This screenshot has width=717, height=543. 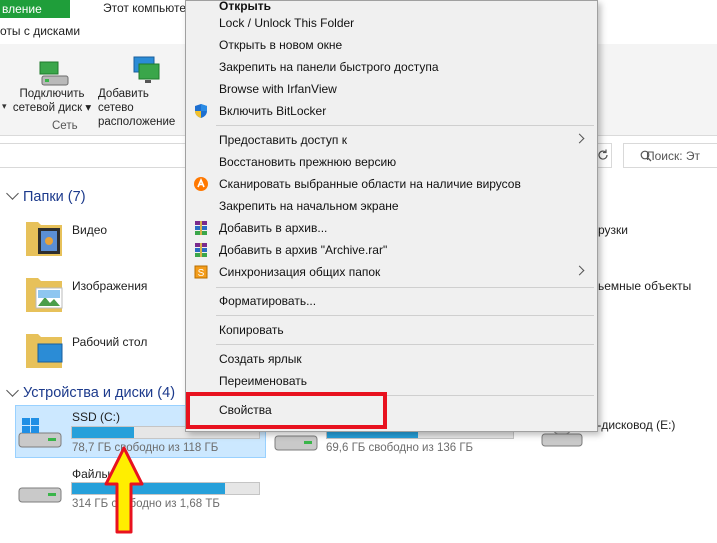 What do you see at coordinates (296, 442) in the screenshot?
I see `hard-drive-icon` at bounding box center [296, 442].